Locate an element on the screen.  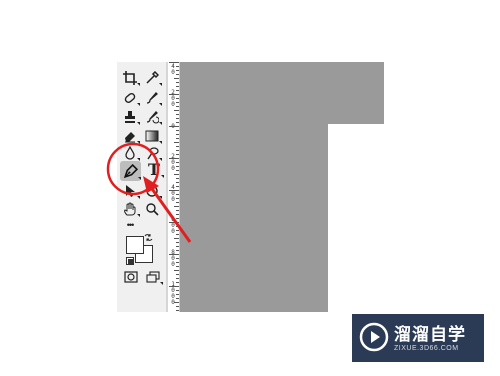
watermark-title: 溜溜自学 is located at coordinates (430, 335).